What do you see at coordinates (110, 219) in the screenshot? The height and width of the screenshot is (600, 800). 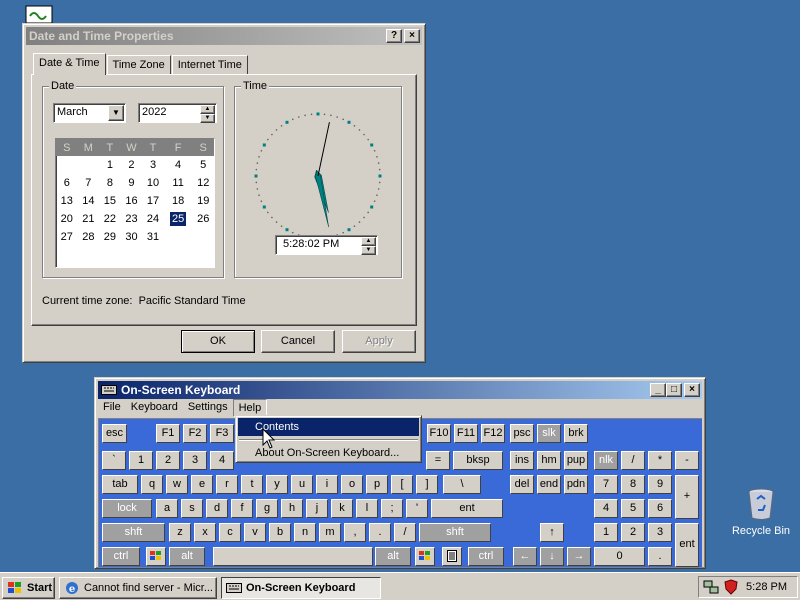 I see `calendar-day: 22` at bounding box center [110, 219].